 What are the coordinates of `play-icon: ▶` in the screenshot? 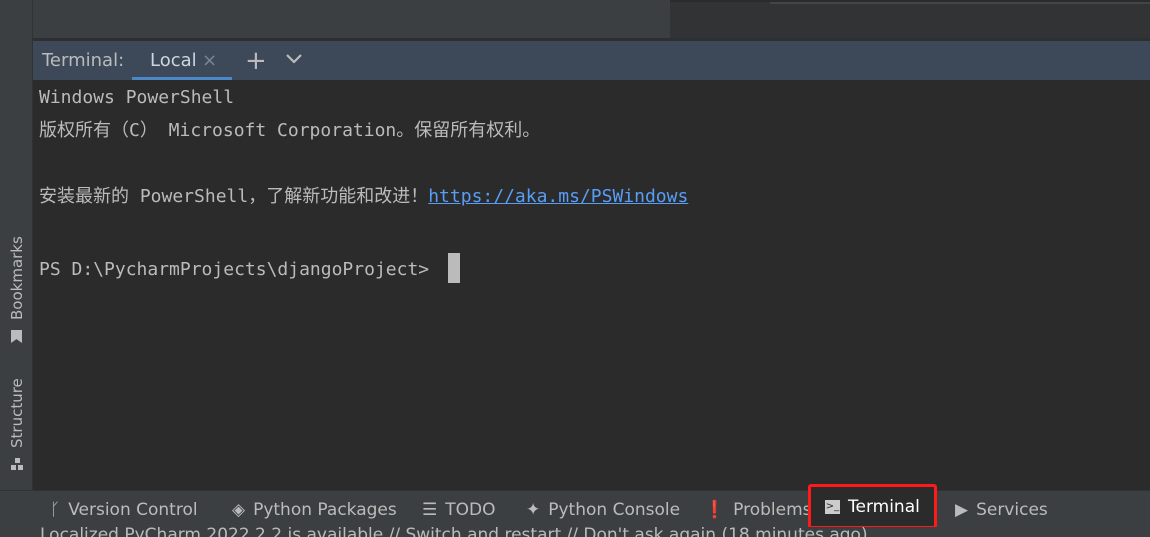 It's located at (962, 509).